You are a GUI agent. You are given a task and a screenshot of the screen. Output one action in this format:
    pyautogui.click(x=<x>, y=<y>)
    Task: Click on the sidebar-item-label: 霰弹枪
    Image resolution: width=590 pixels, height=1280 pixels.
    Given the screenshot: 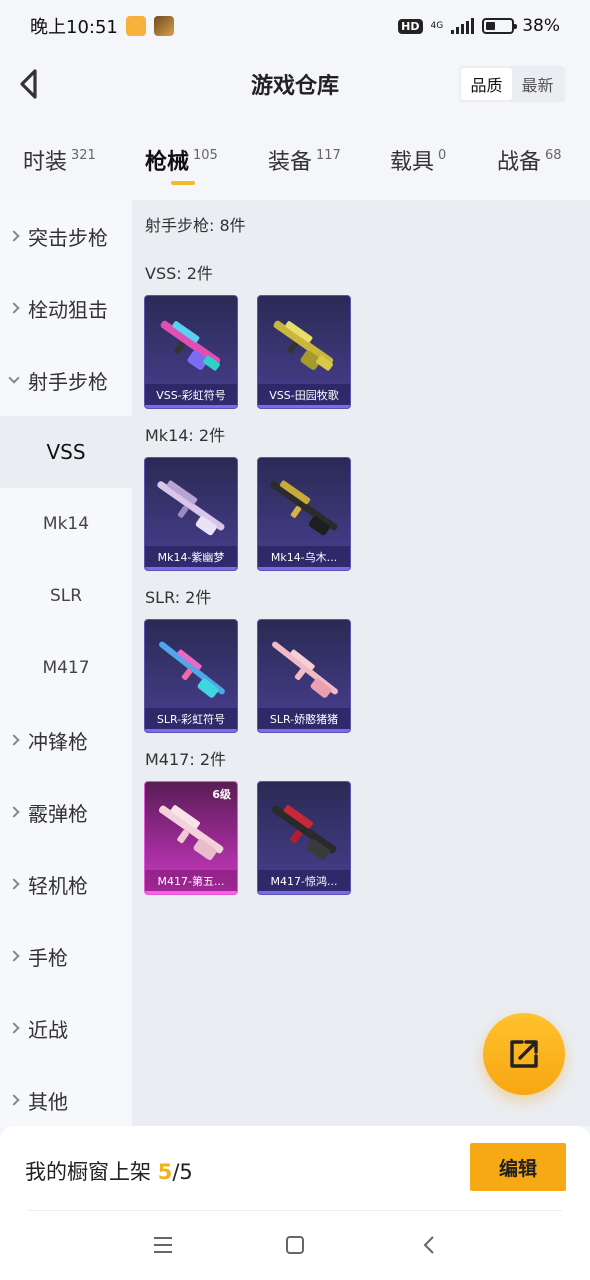 What is the action you would take?
    pyautogui.click(x=58, y=813)
    